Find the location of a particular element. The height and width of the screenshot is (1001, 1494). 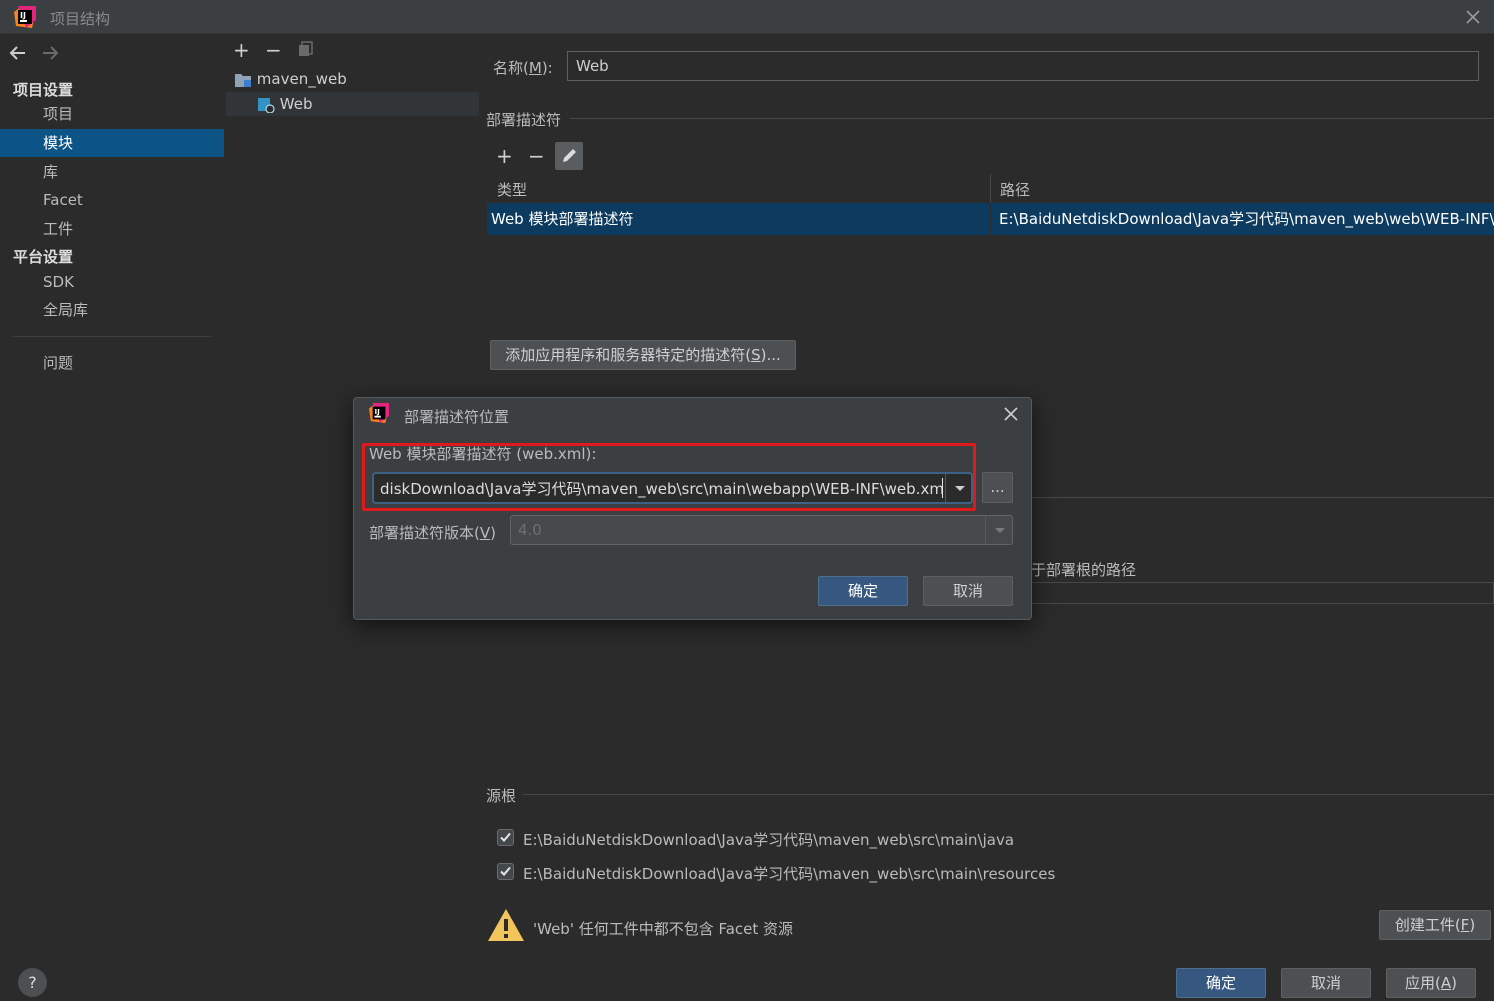

nav-item-artifacts: 工件 is located at coordinates (112, 229).